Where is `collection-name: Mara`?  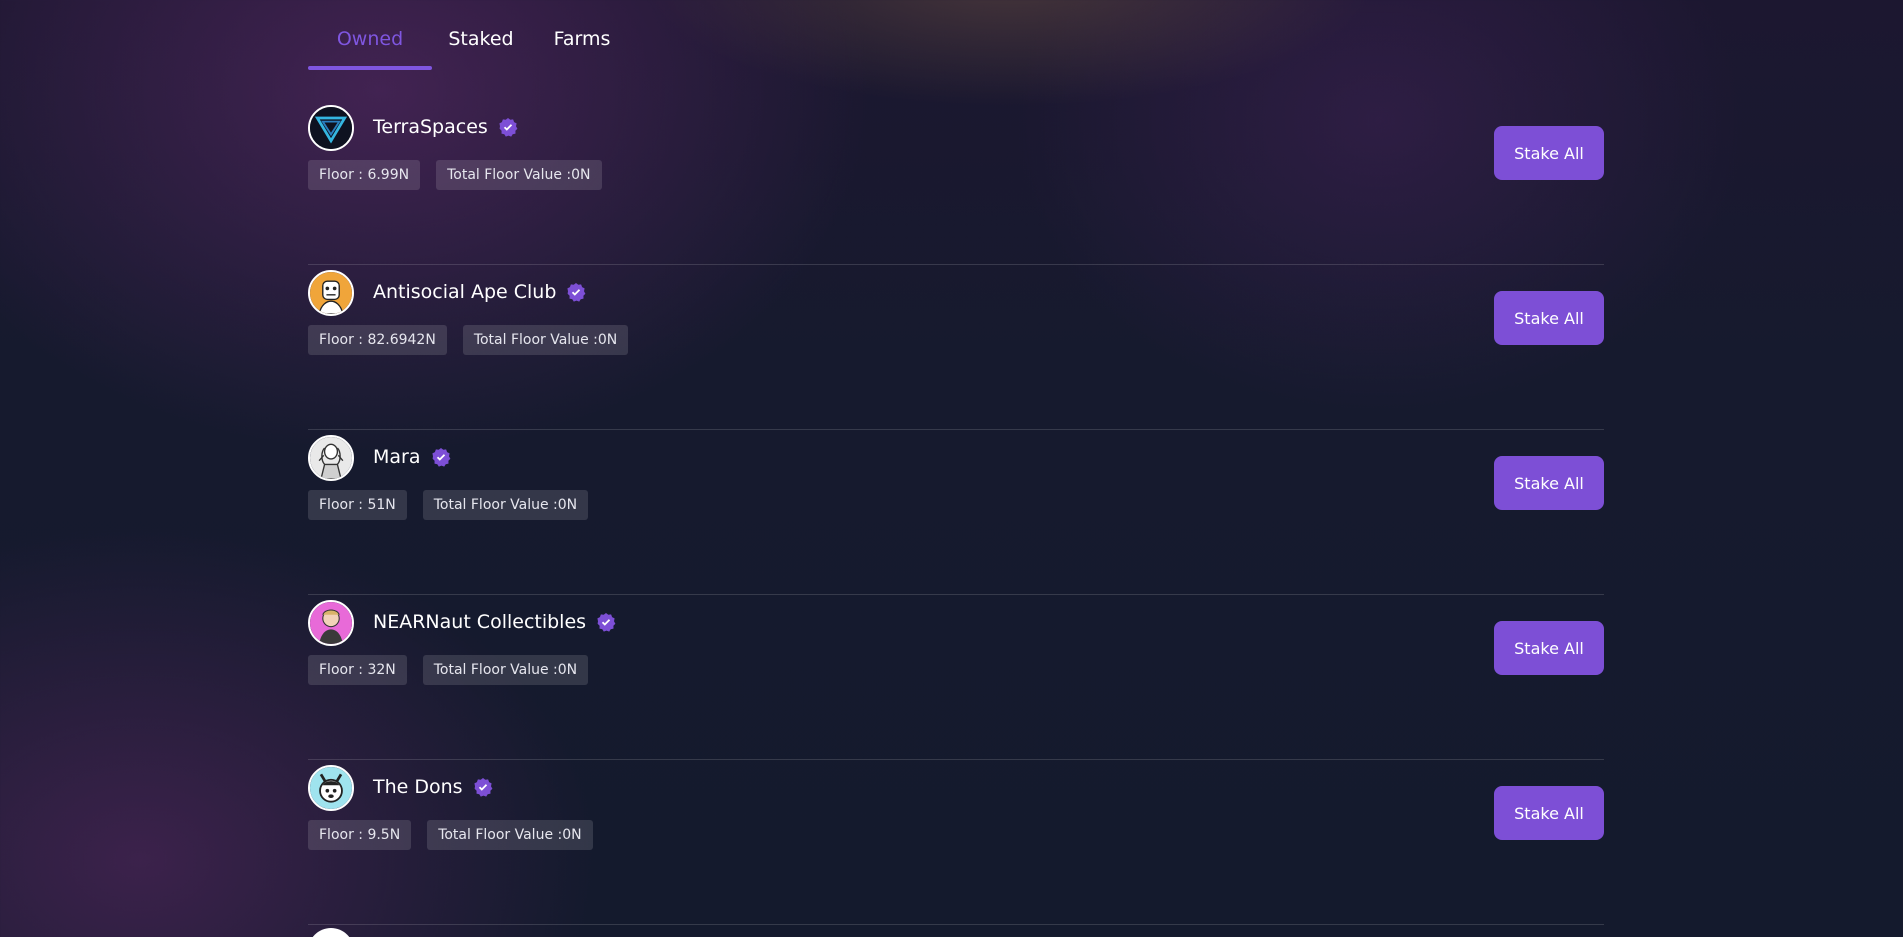 collection-name: Mara is located at coordinates (412, 457).